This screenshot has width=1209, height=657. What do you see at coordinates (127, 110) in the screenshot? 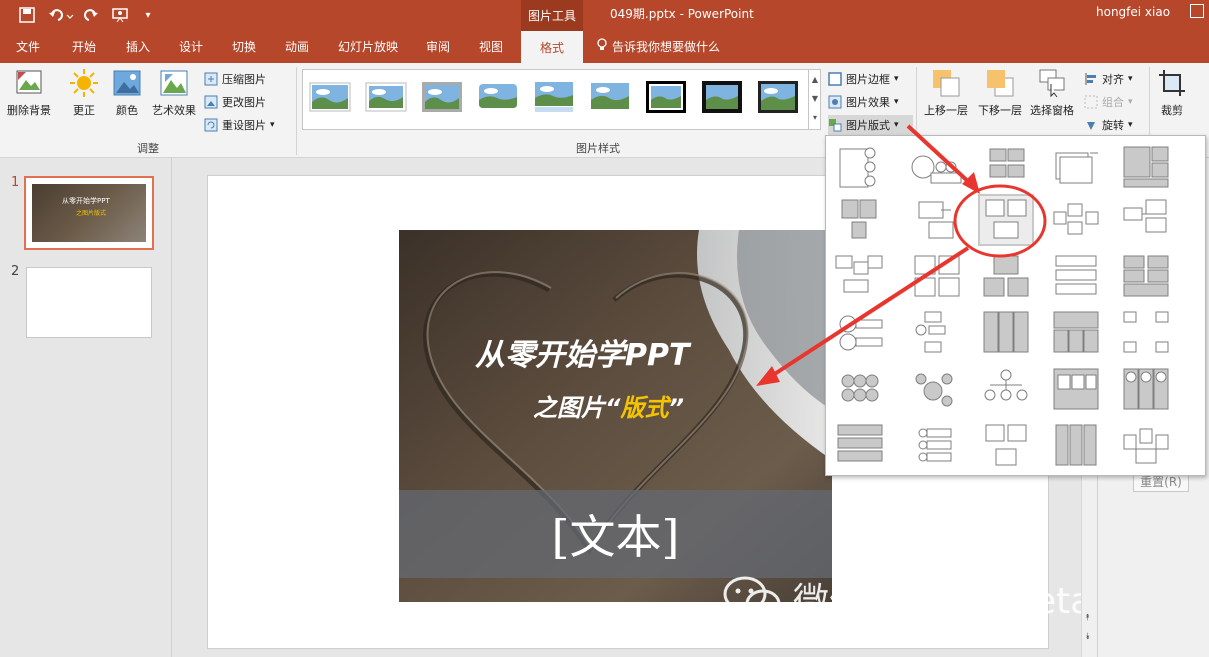
I see `color-label: 颜色` at bounding box center [127, 110].